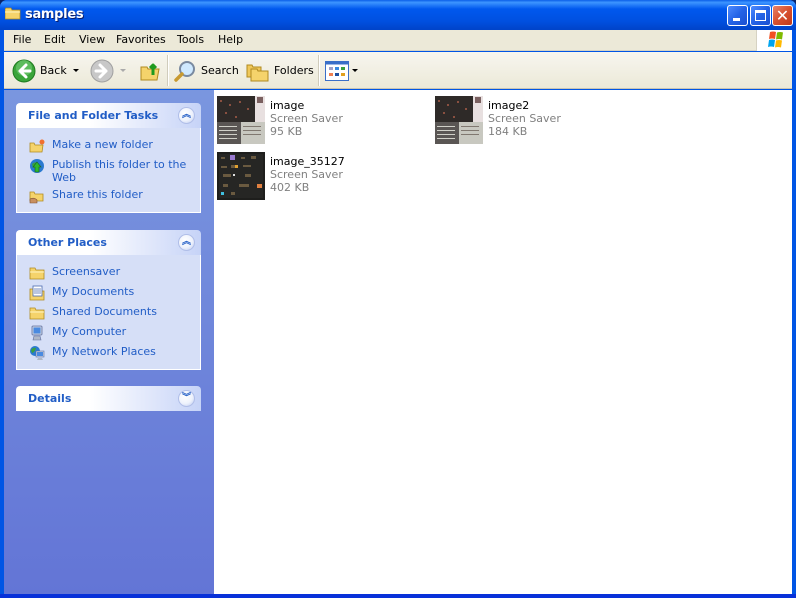 The width and height of the screenshot is (796, 598). I want to click on forward-dropdown-icon, so click(123, 70).